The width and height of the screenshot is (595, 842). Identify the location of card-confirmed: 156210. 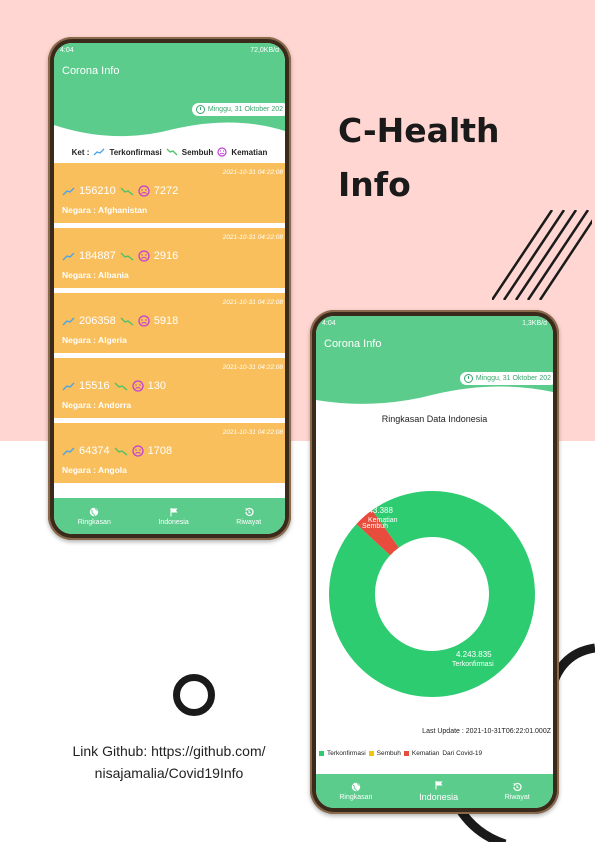
(97, 191).